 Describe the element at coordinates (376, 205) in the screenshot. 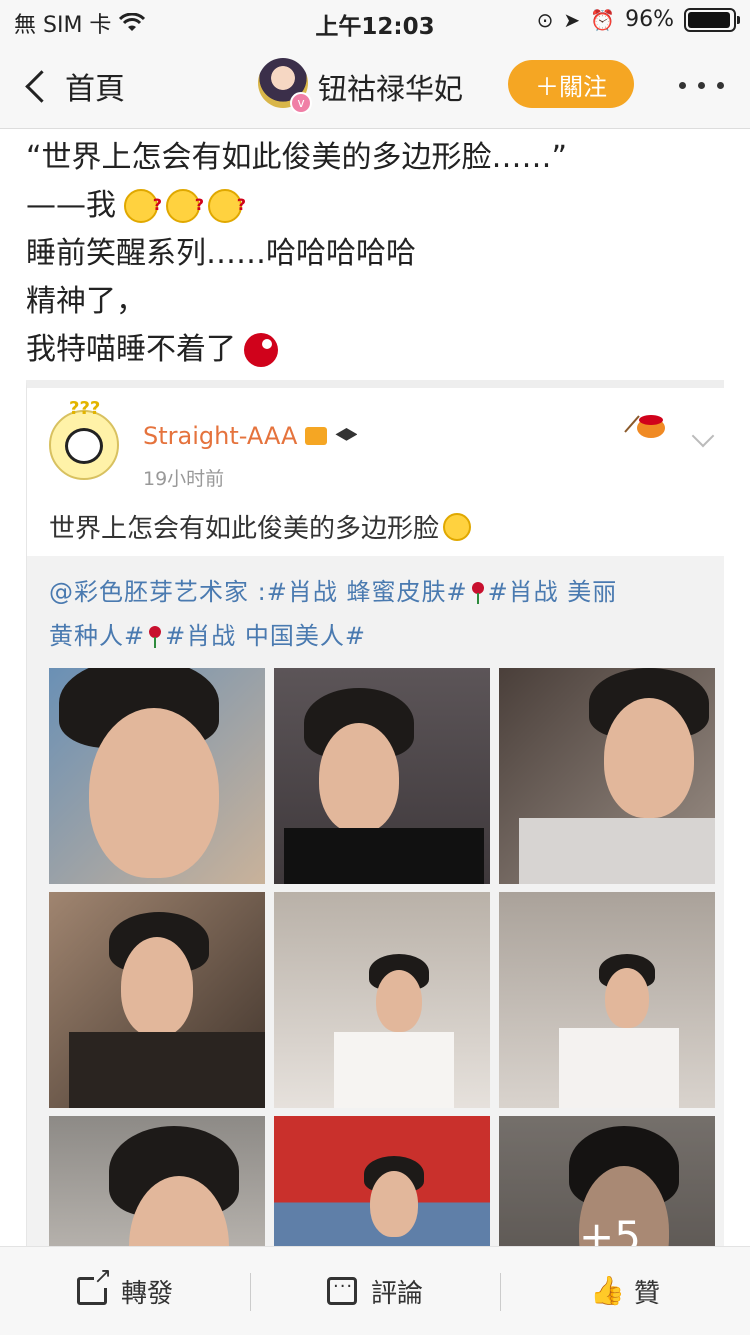

I see `post-line: ——我` at that location.